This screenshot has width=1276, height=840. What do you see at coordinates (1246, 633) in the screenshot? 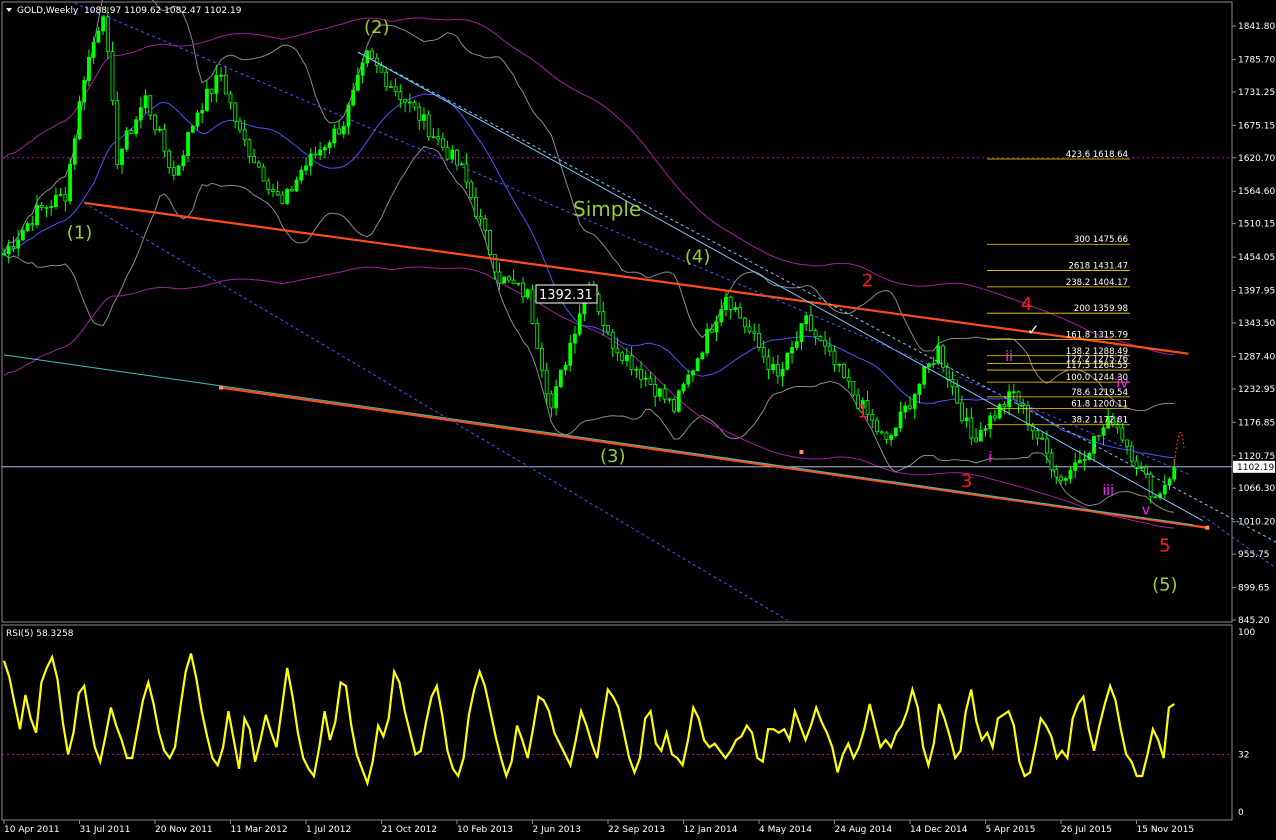
I see `rsi-y-tick-label: 100` at bounding box center [1246, 633].